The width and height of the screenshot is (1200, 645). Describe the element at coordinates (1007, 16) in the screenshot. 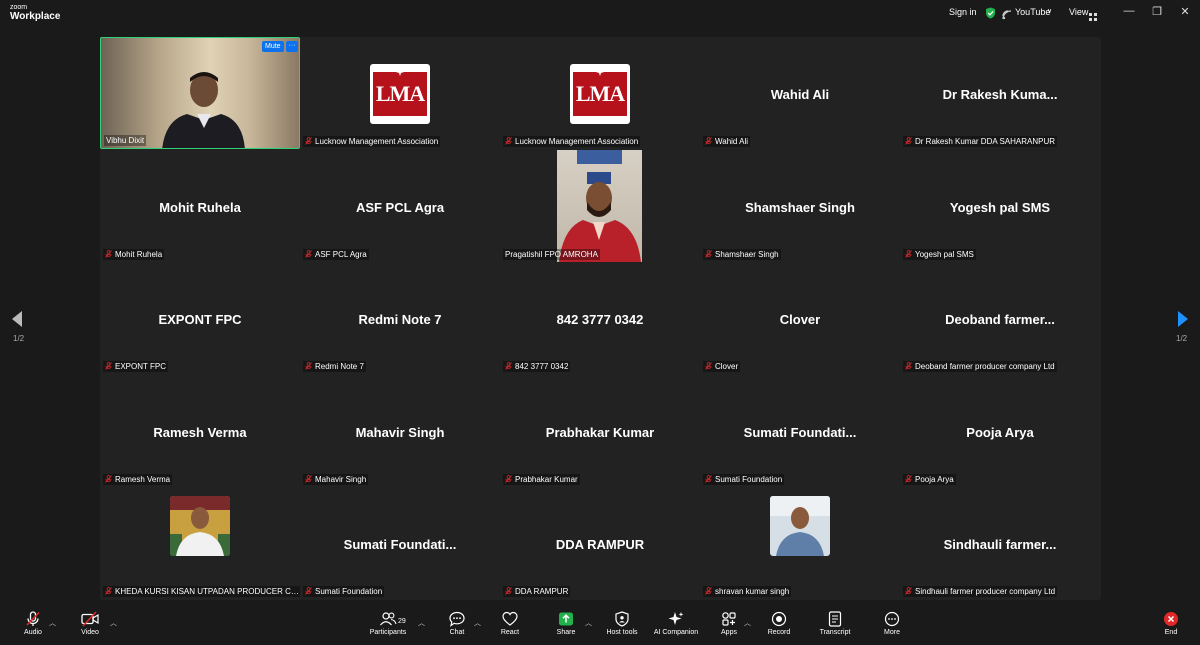

I see `live-stream-icon` at that location.